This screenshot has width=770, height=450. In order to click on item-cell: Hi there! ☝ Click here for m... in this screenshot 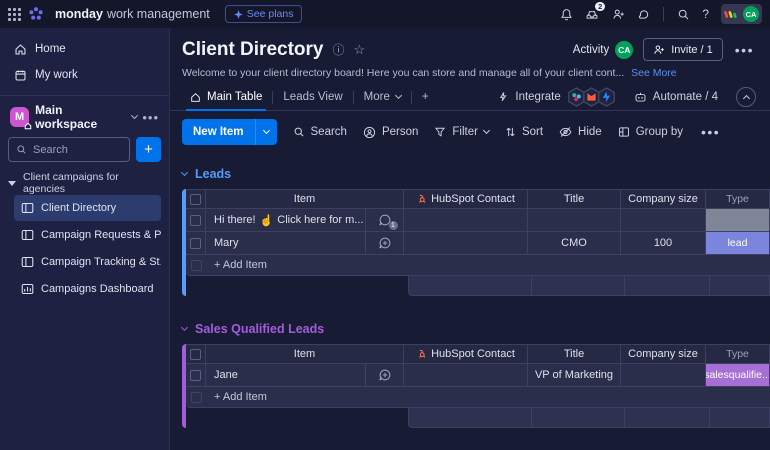, I will do `click(286, 220)`.